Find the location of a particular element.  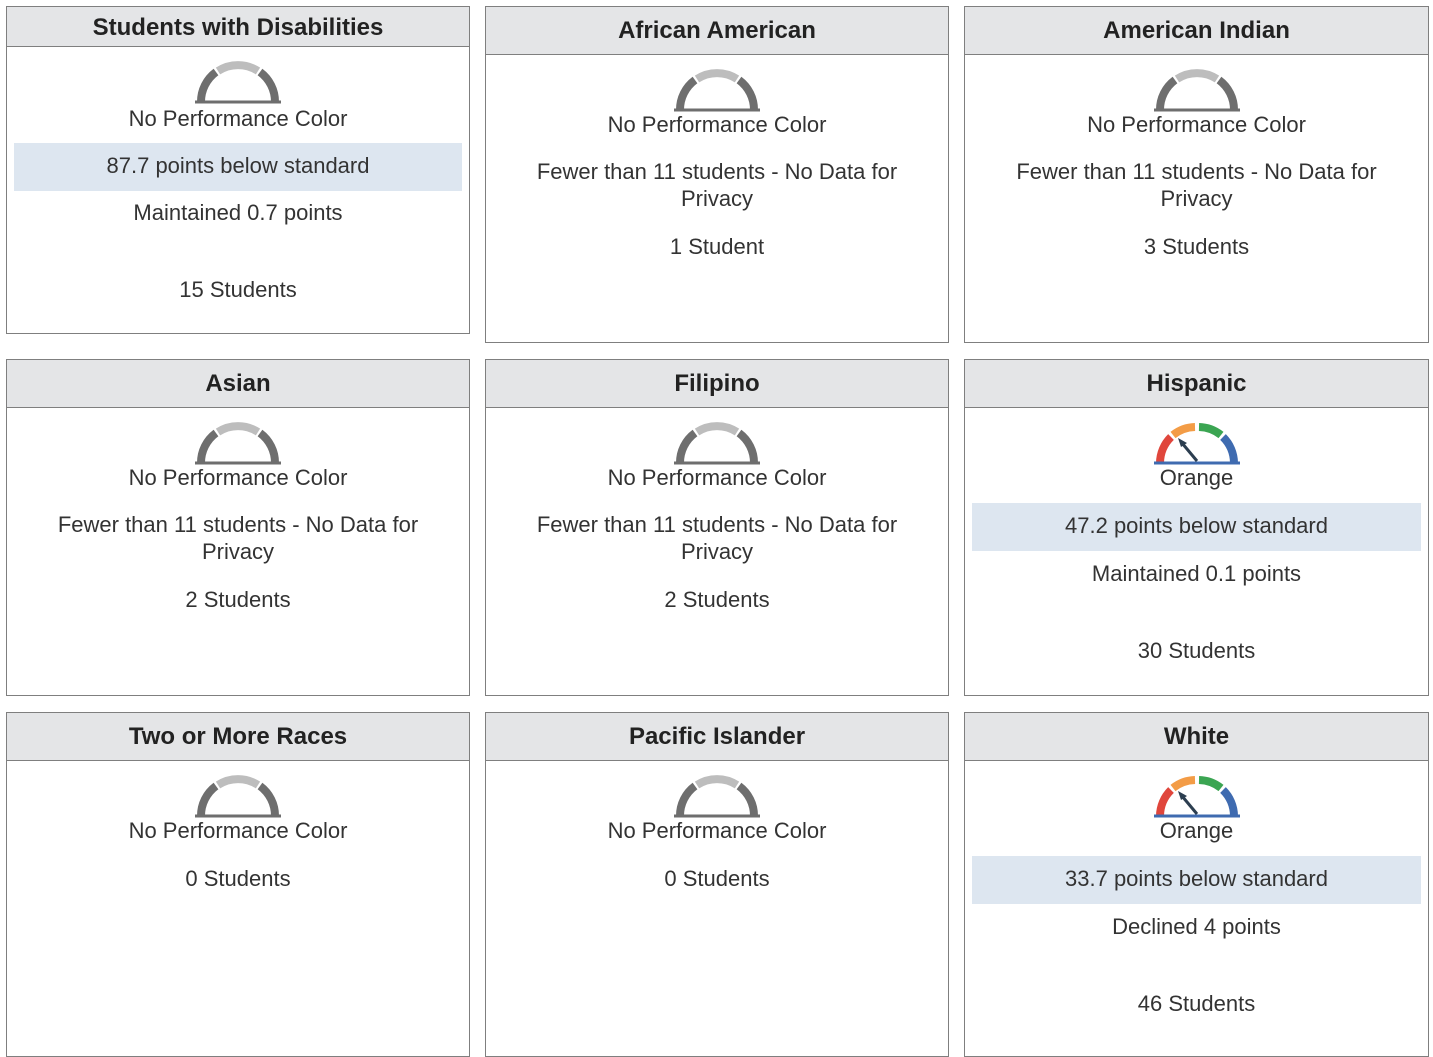

card-title: Two or More Races is located at coordinates (238, 737).